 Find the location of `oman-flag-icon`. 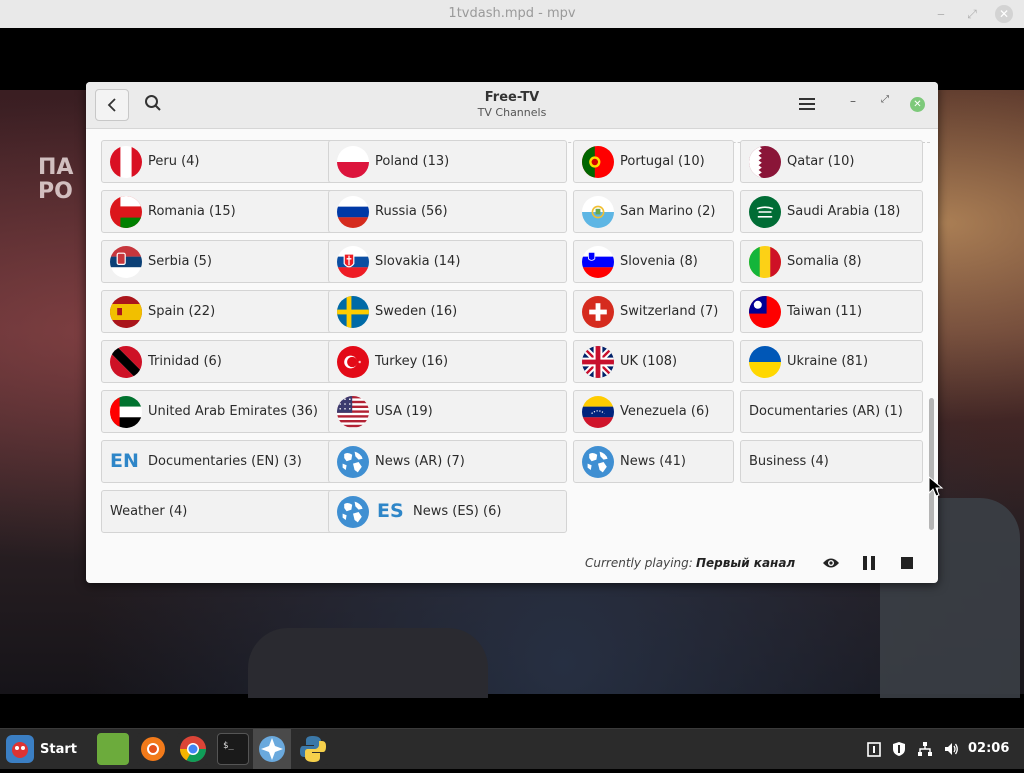

oman-flag-icon is located at coordinates (126, 212).